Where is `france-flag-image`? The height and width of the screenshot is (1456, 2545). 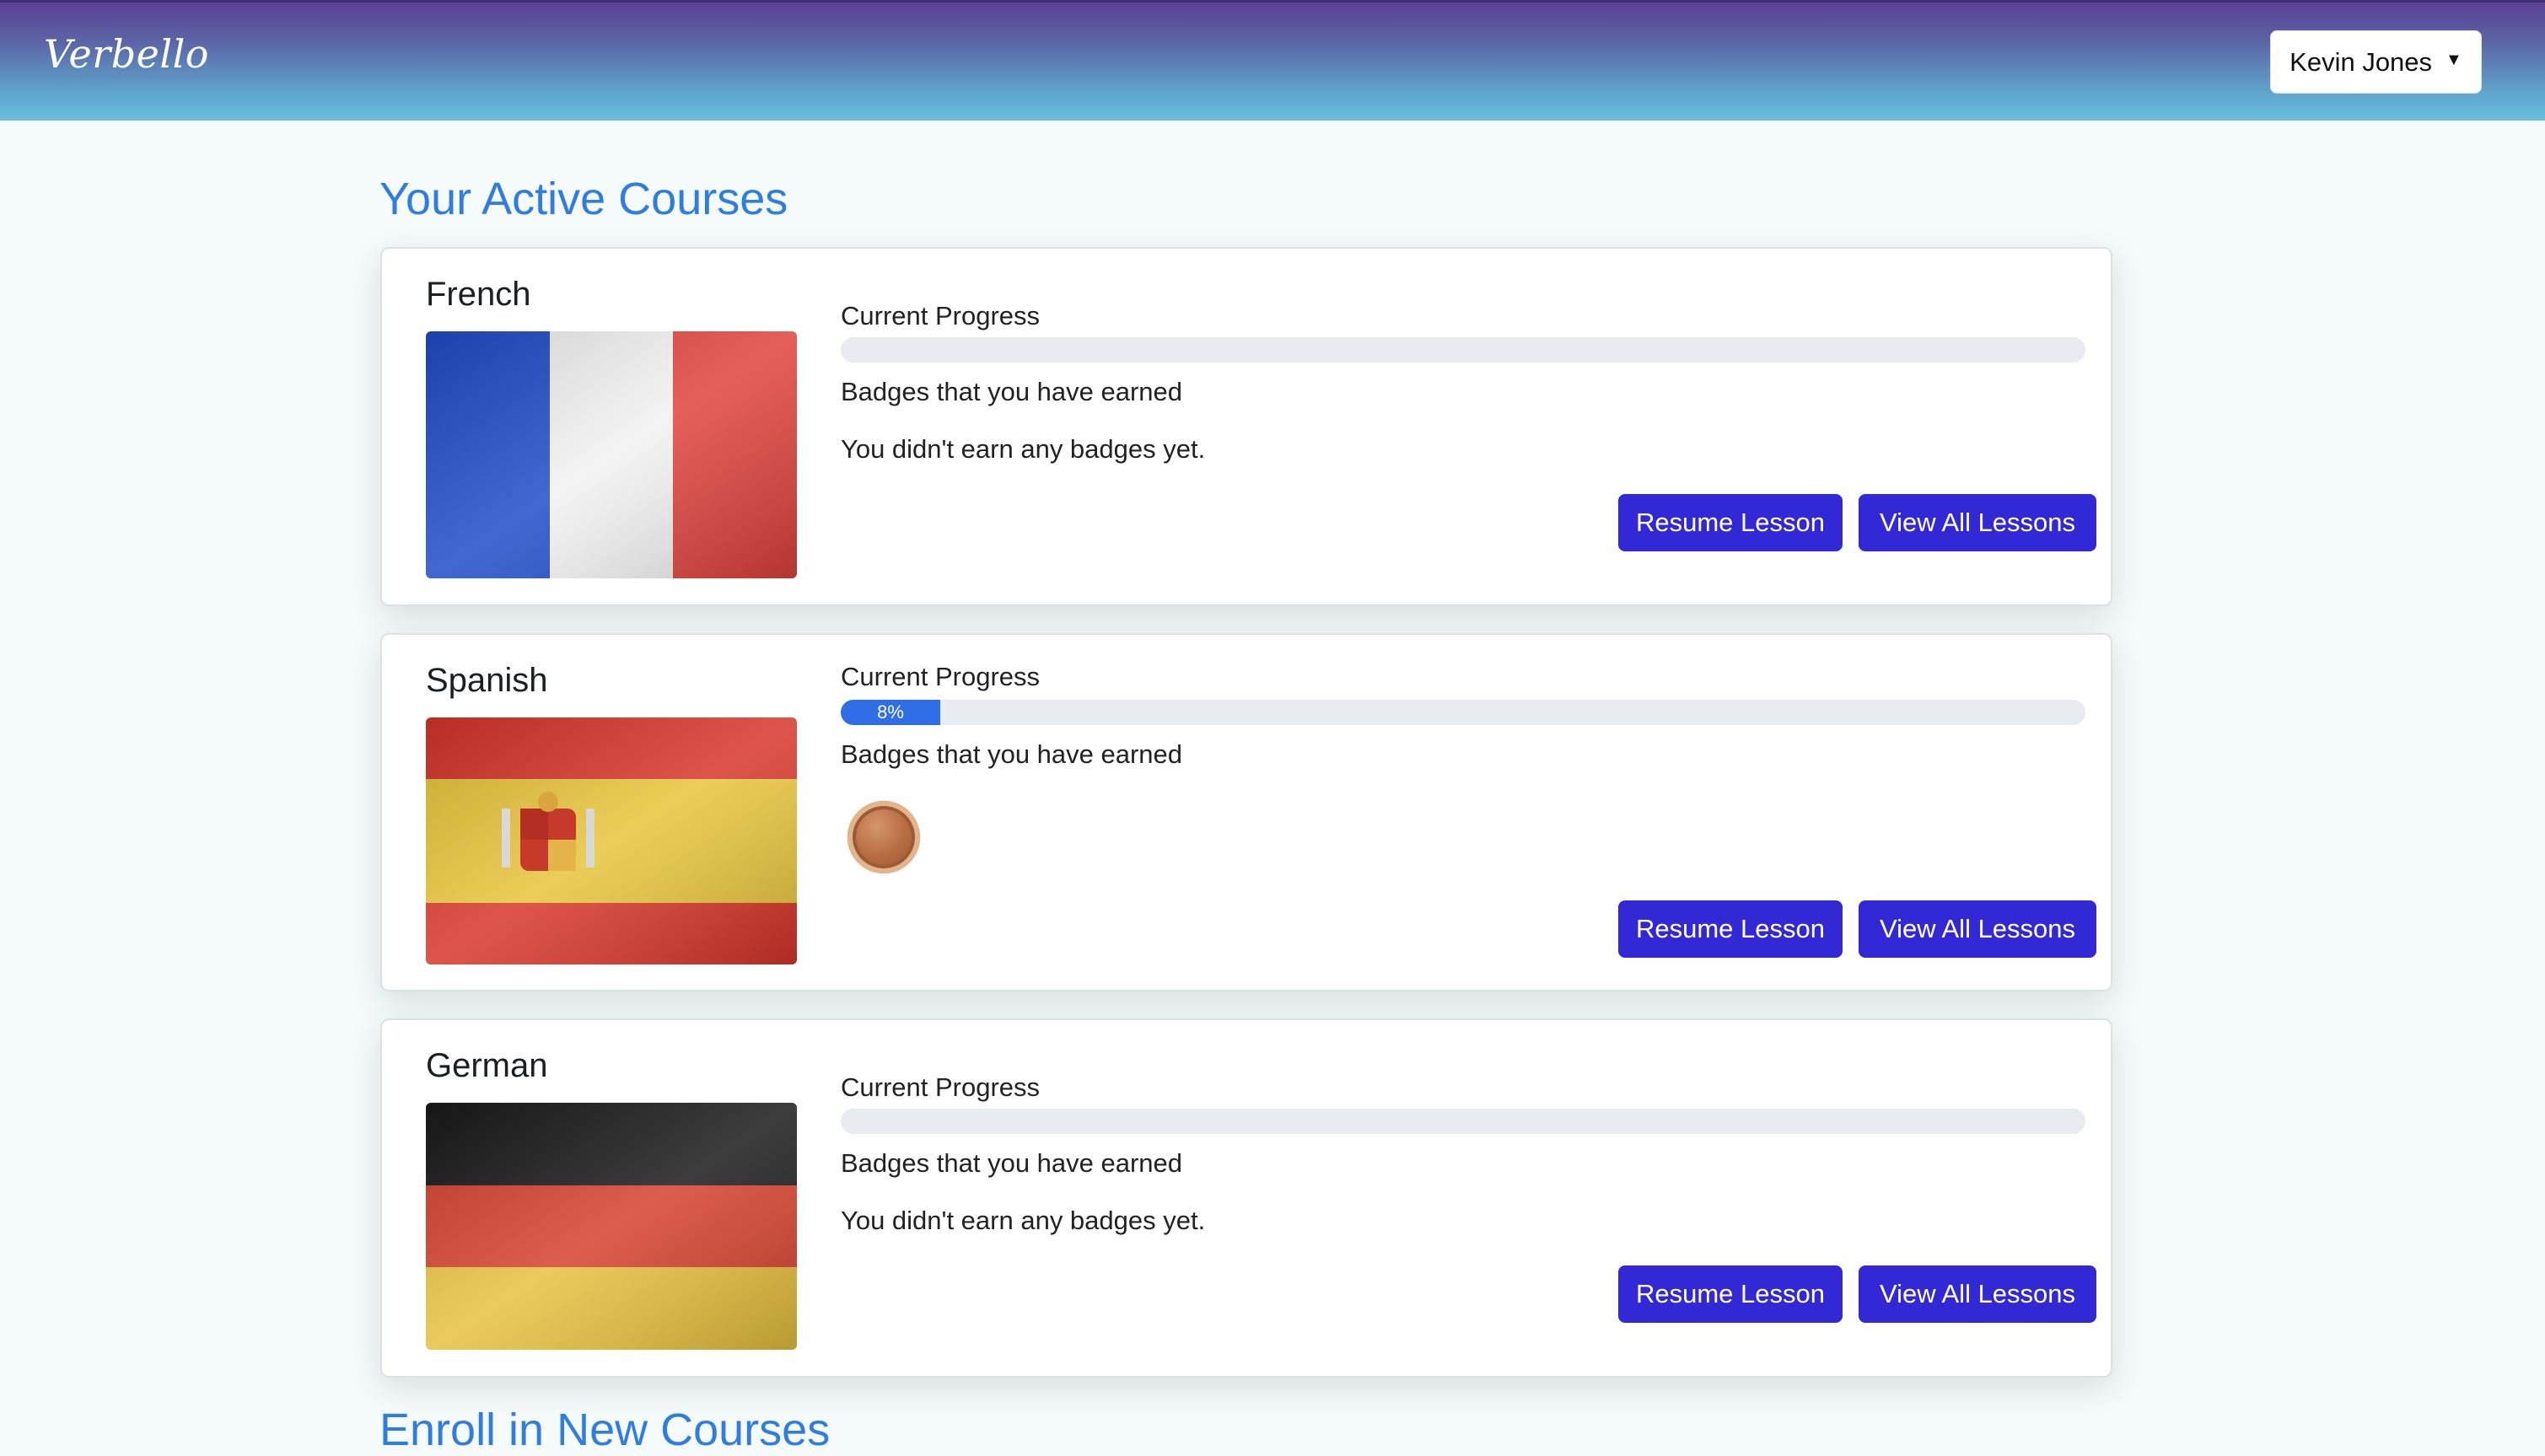 france-flag-image is located at coordinates (612, 454).